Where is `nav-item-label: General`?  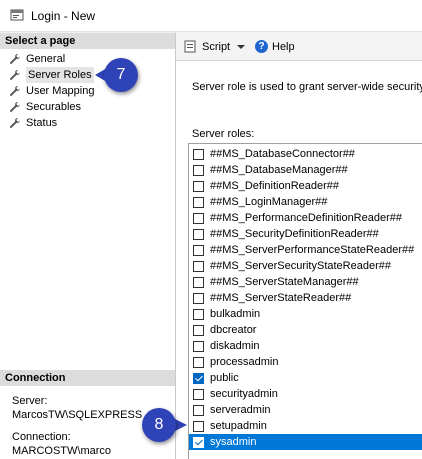 nav-item-label: General is located at coordinates (46, 59).